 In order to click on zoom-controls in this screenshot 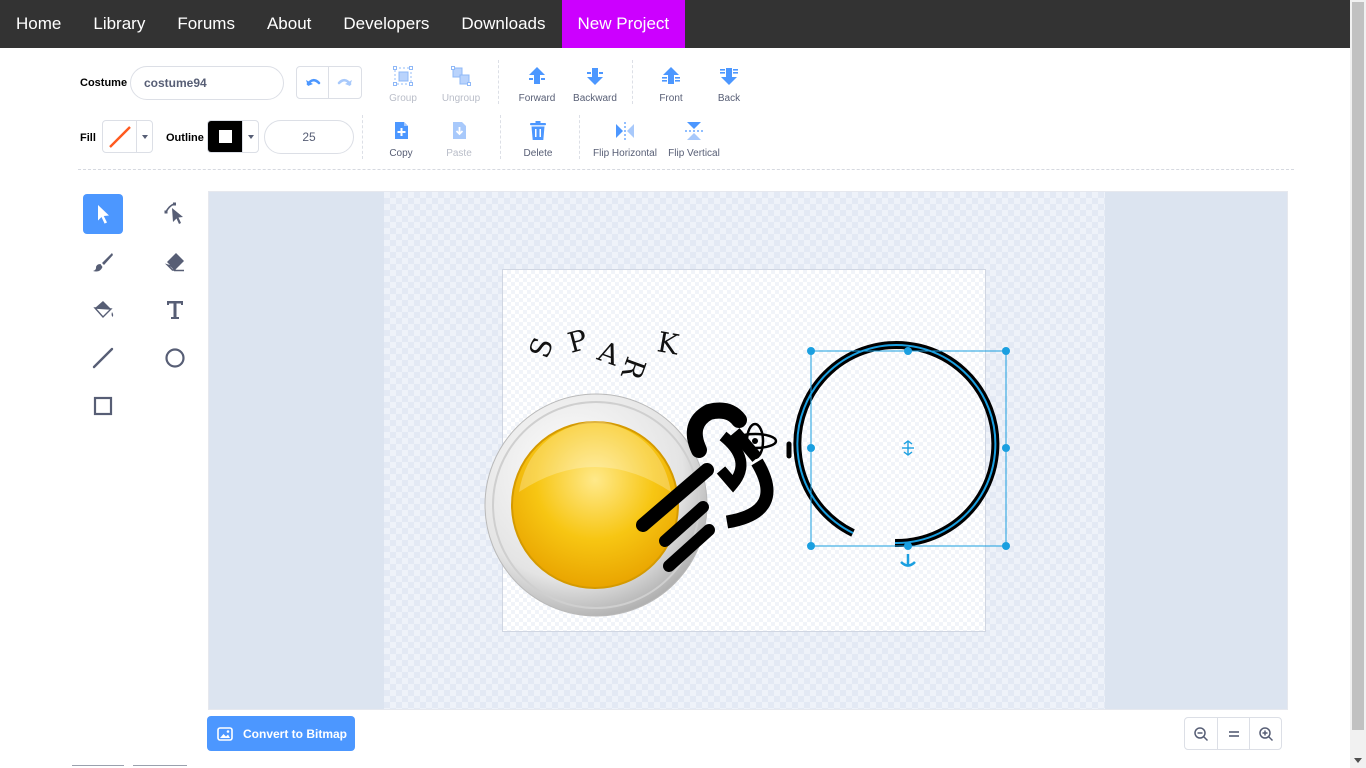, I will do `click(1233, 733)`.